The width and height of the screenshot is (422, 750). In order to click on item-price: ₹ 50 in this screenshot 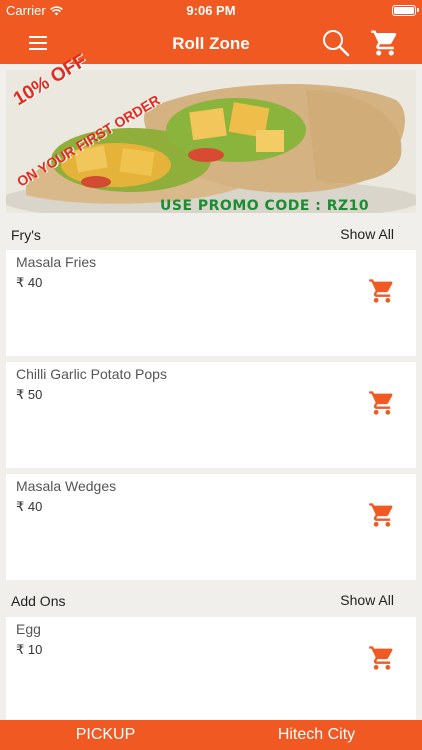, I will do `click(29, 394)`.